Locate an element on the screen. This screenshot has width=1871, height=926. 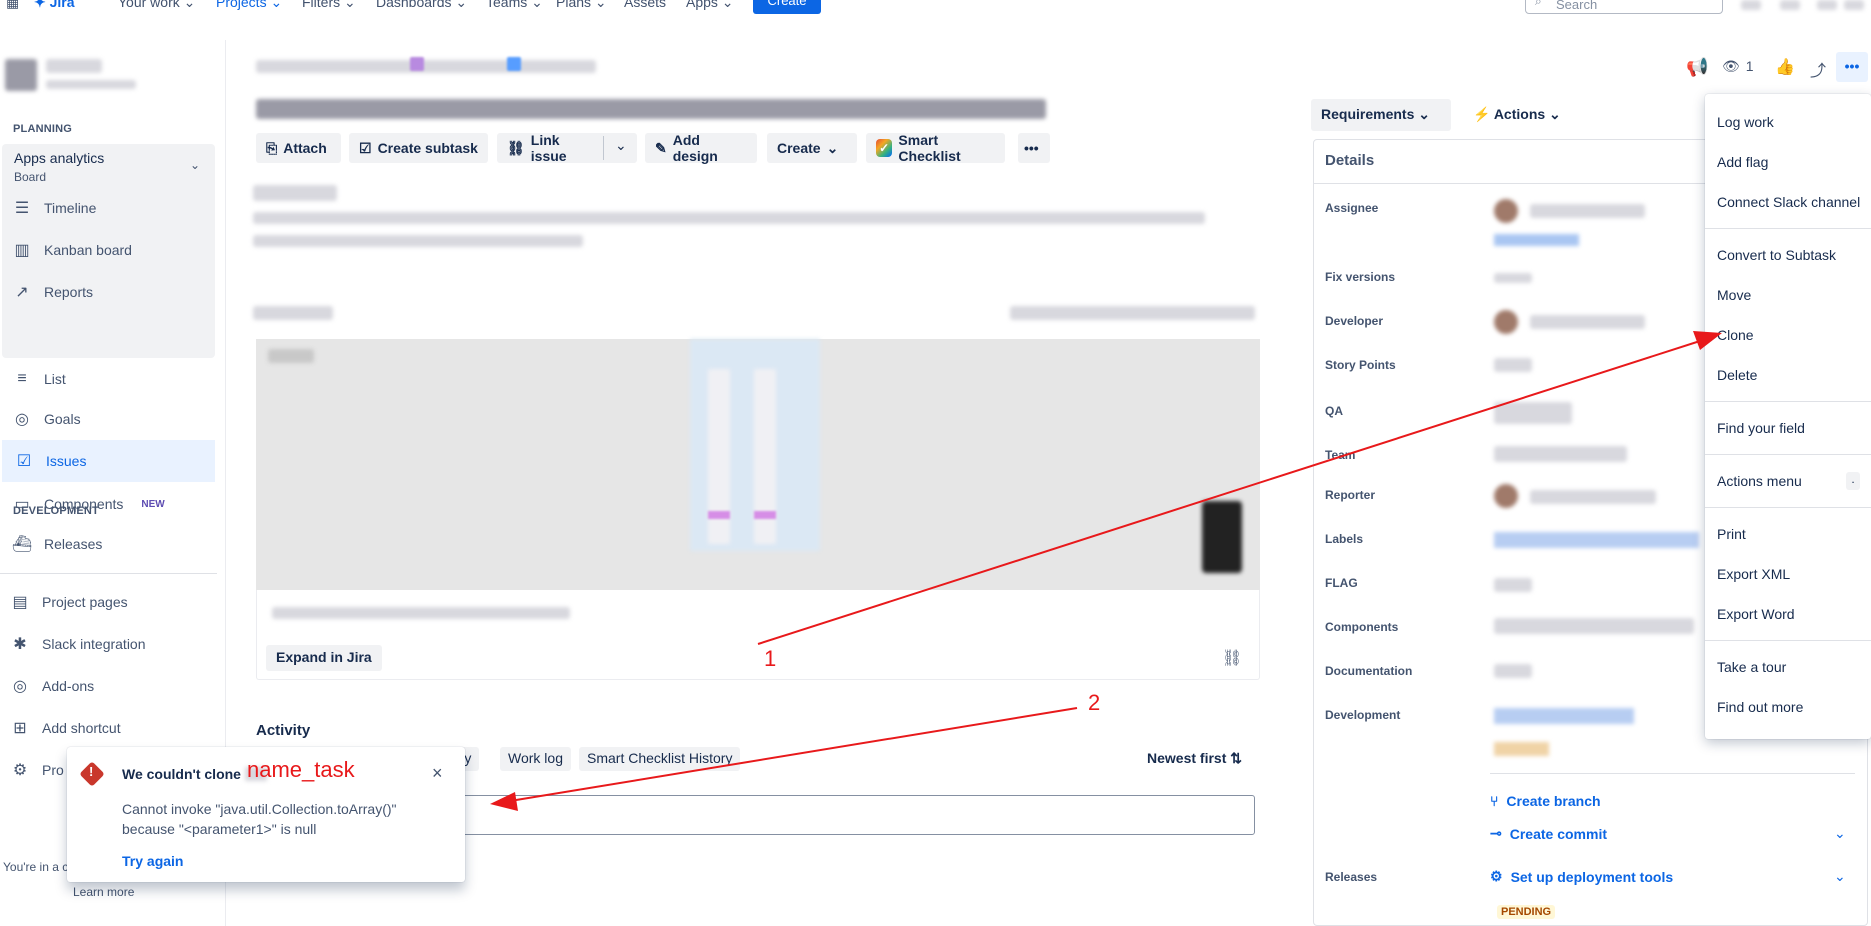
annotation-label-1: 1 is located at coordinates (770, 658).